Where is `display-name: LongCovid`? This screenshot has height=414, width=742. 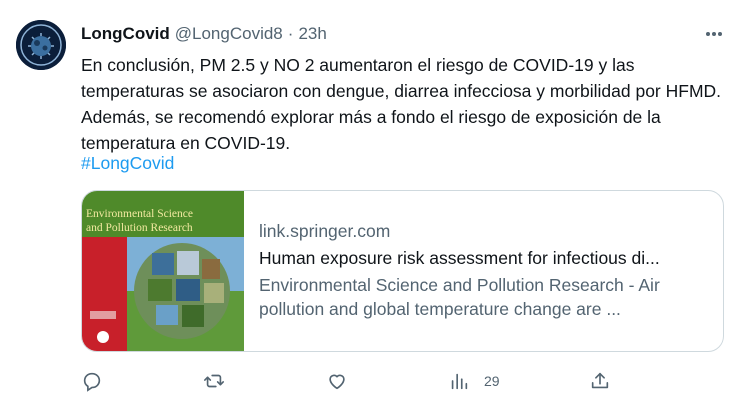 display-name: LongCovid is located at coordinates (125, 34).